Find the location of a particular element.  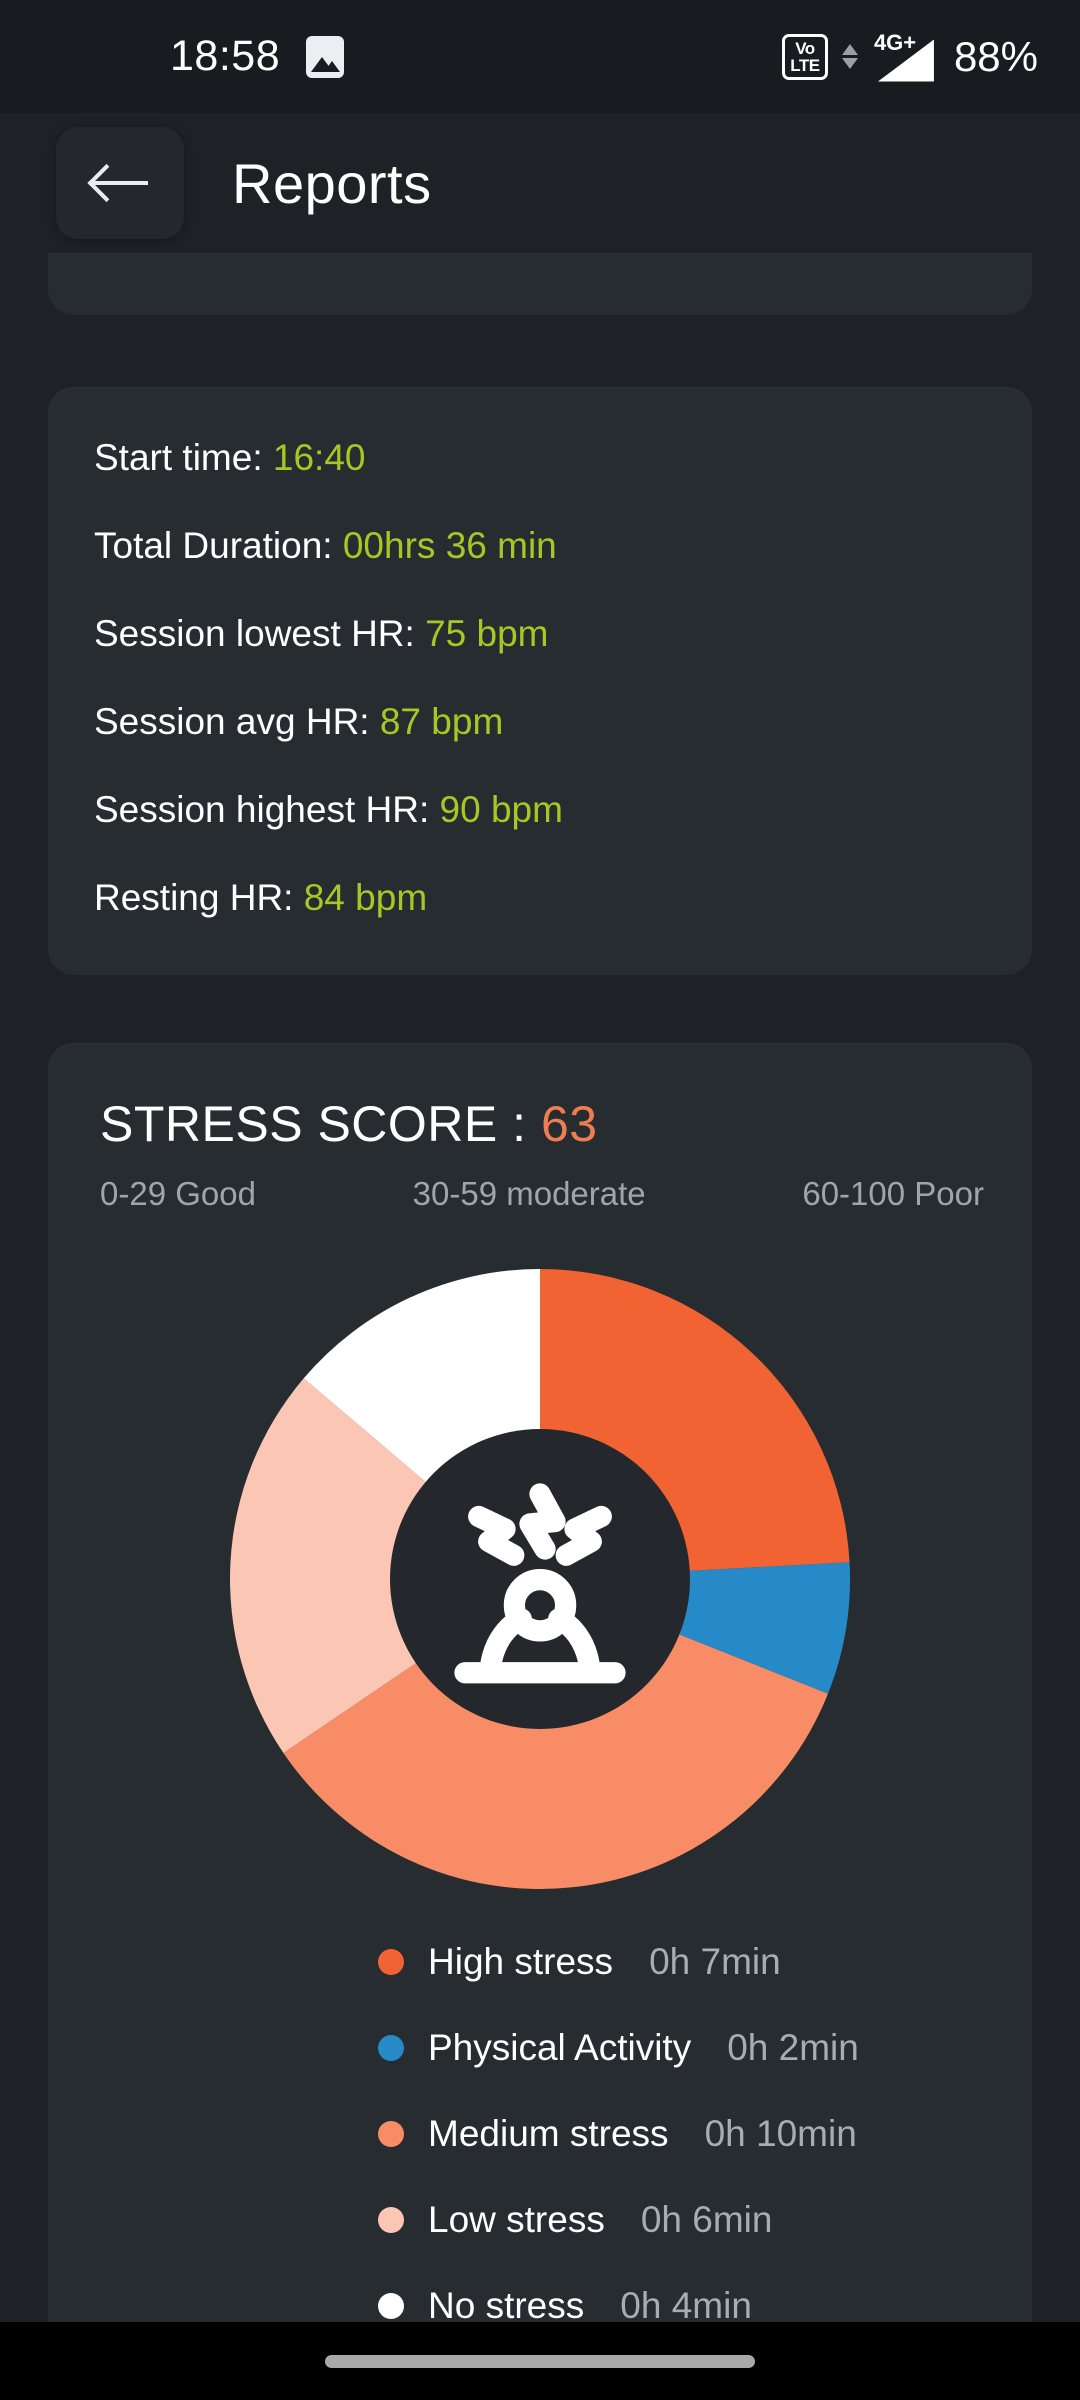

stress-score-value: 63 is located at coordinates (569, 1124).